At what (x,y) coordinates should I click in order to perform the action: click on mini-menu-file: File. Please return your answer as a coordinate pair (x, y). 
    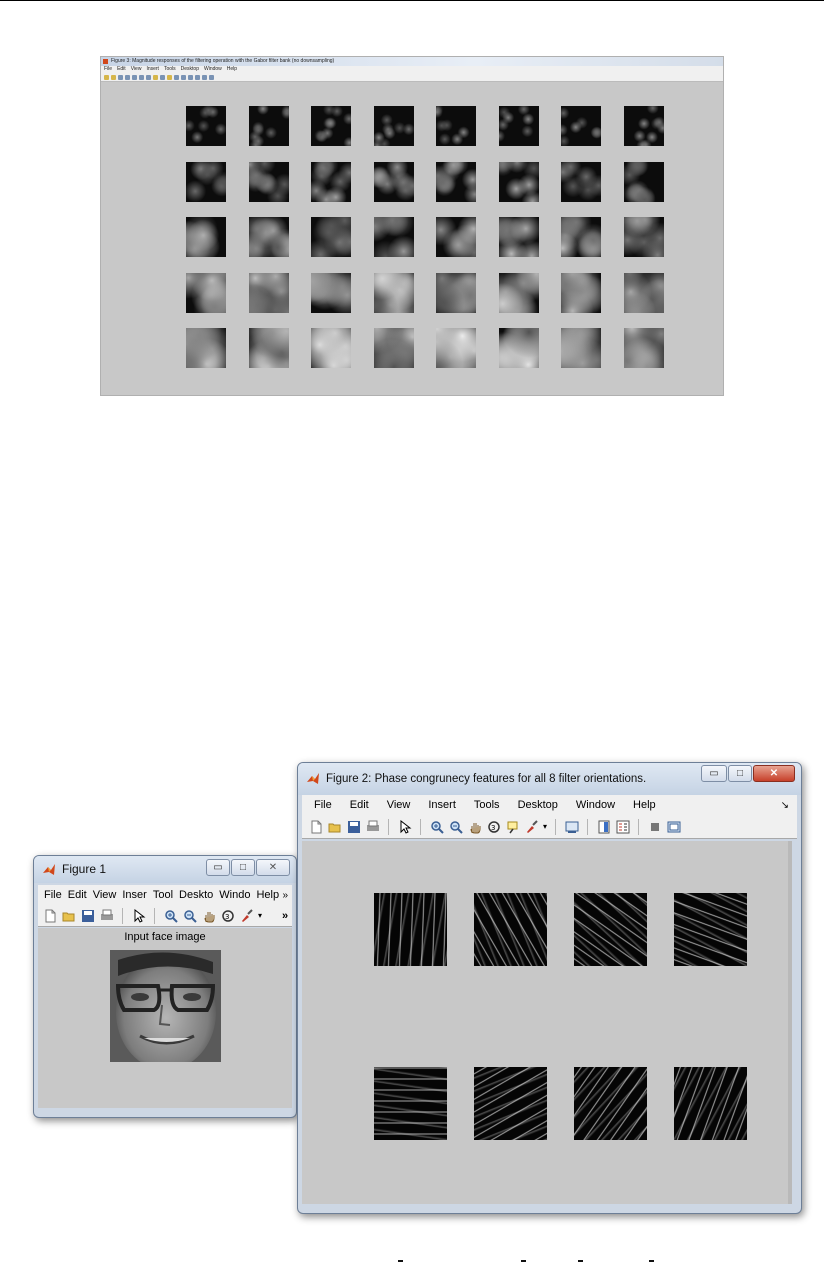
    Looking at the image, I should click on (108, 69).